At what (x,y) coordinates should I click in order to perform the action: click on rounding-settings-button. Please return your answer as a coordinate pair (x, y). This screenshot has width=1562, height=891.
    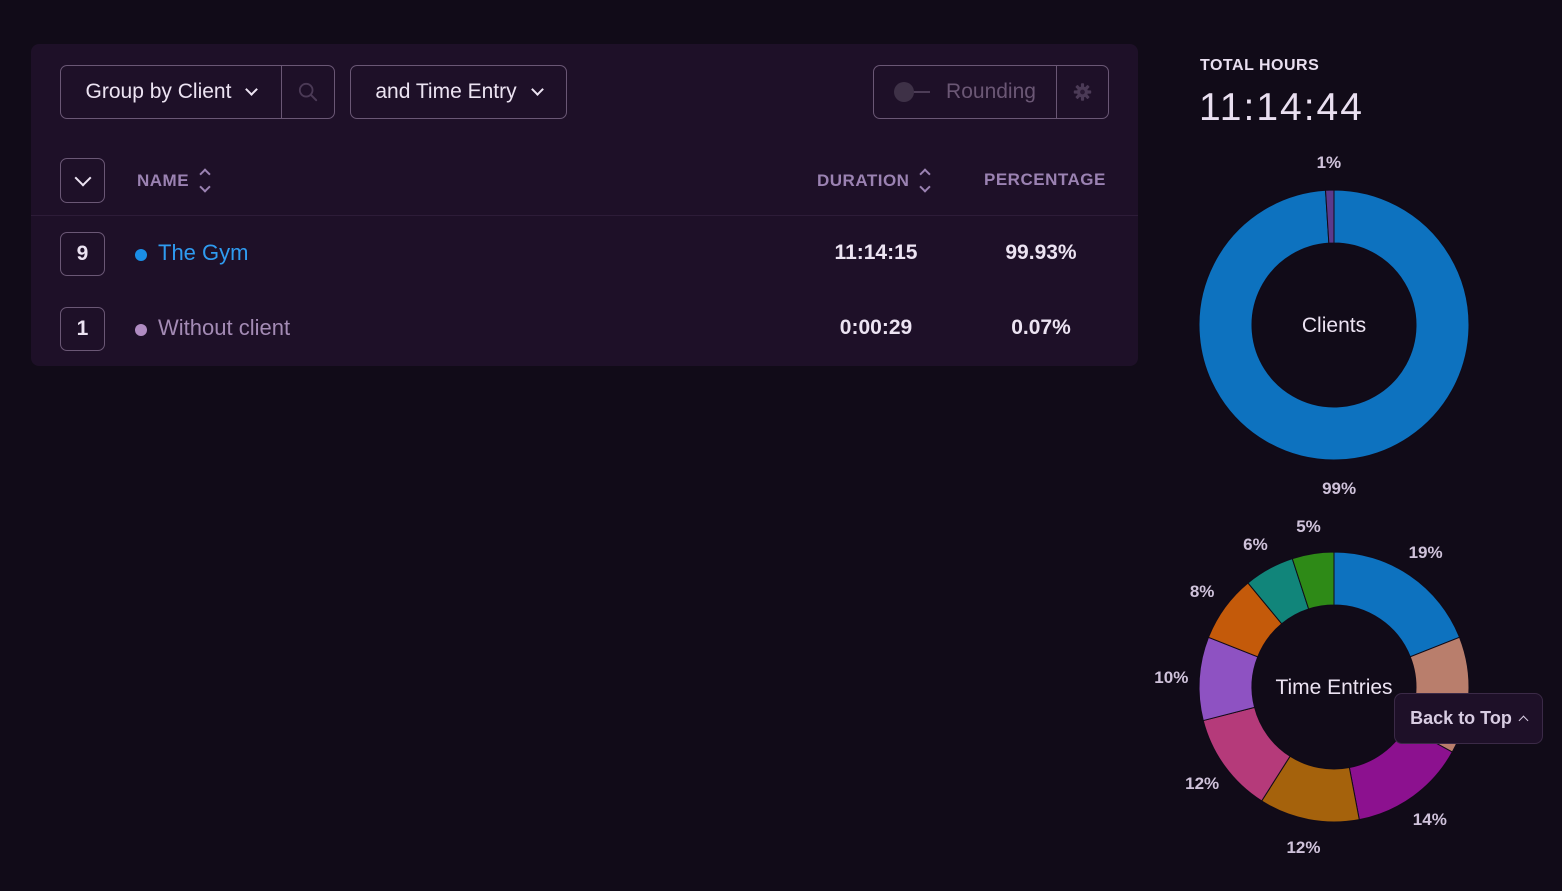
    Looking at the image, I should click on (1082, 92).